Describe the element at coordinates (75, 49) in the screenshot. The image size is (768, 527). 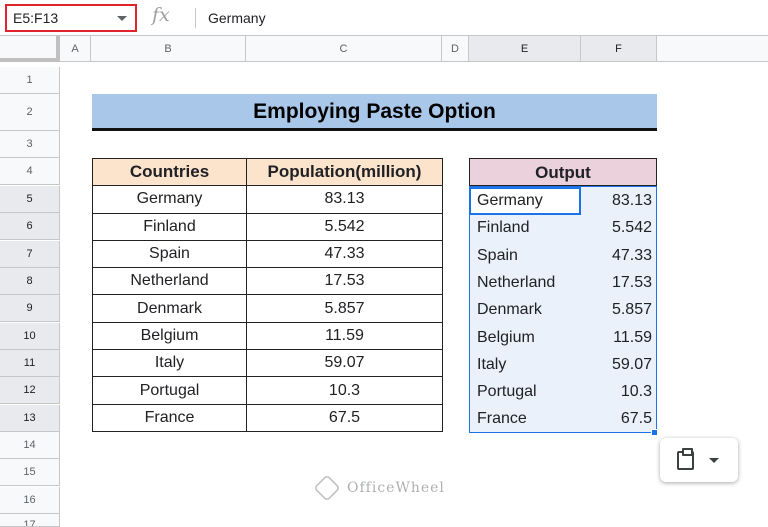
I see `column-header-a: A` at that location.